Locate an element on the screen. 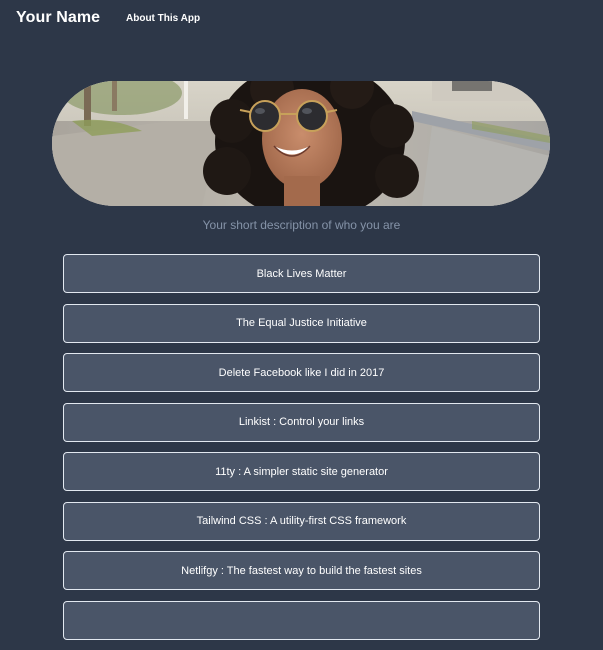 The image size is (603, 650). link-button-delete-facebook: Delete Facebook like I did in 2017 is located at coordinates (301, 372).